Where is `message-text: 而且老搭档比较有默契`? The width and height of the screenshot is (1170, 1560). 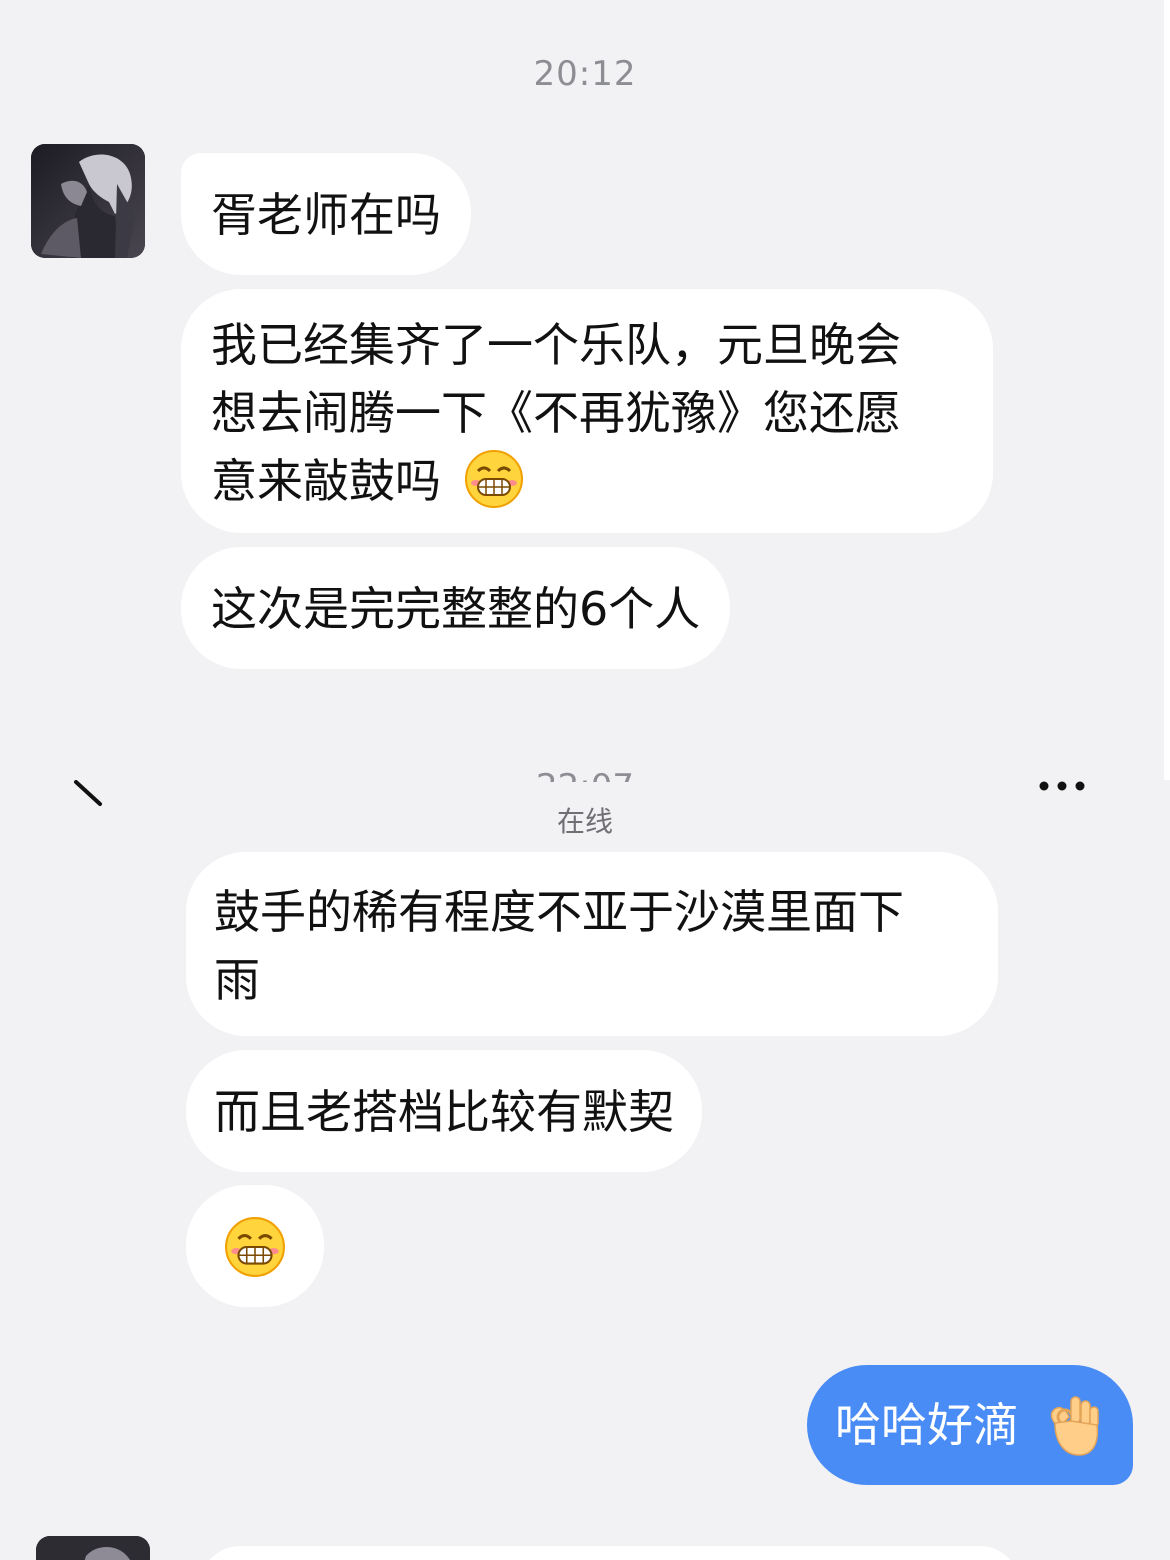 message-text: 而且老搭档比较有默契 is located at coordinates (444, 1112).